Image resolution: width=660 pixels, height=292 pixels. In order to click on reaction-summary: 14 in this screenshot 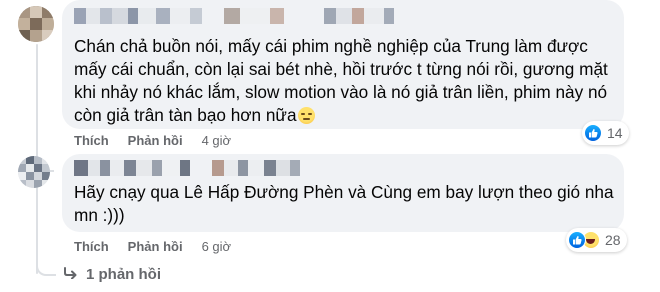, I will do `click(605, 133)`.